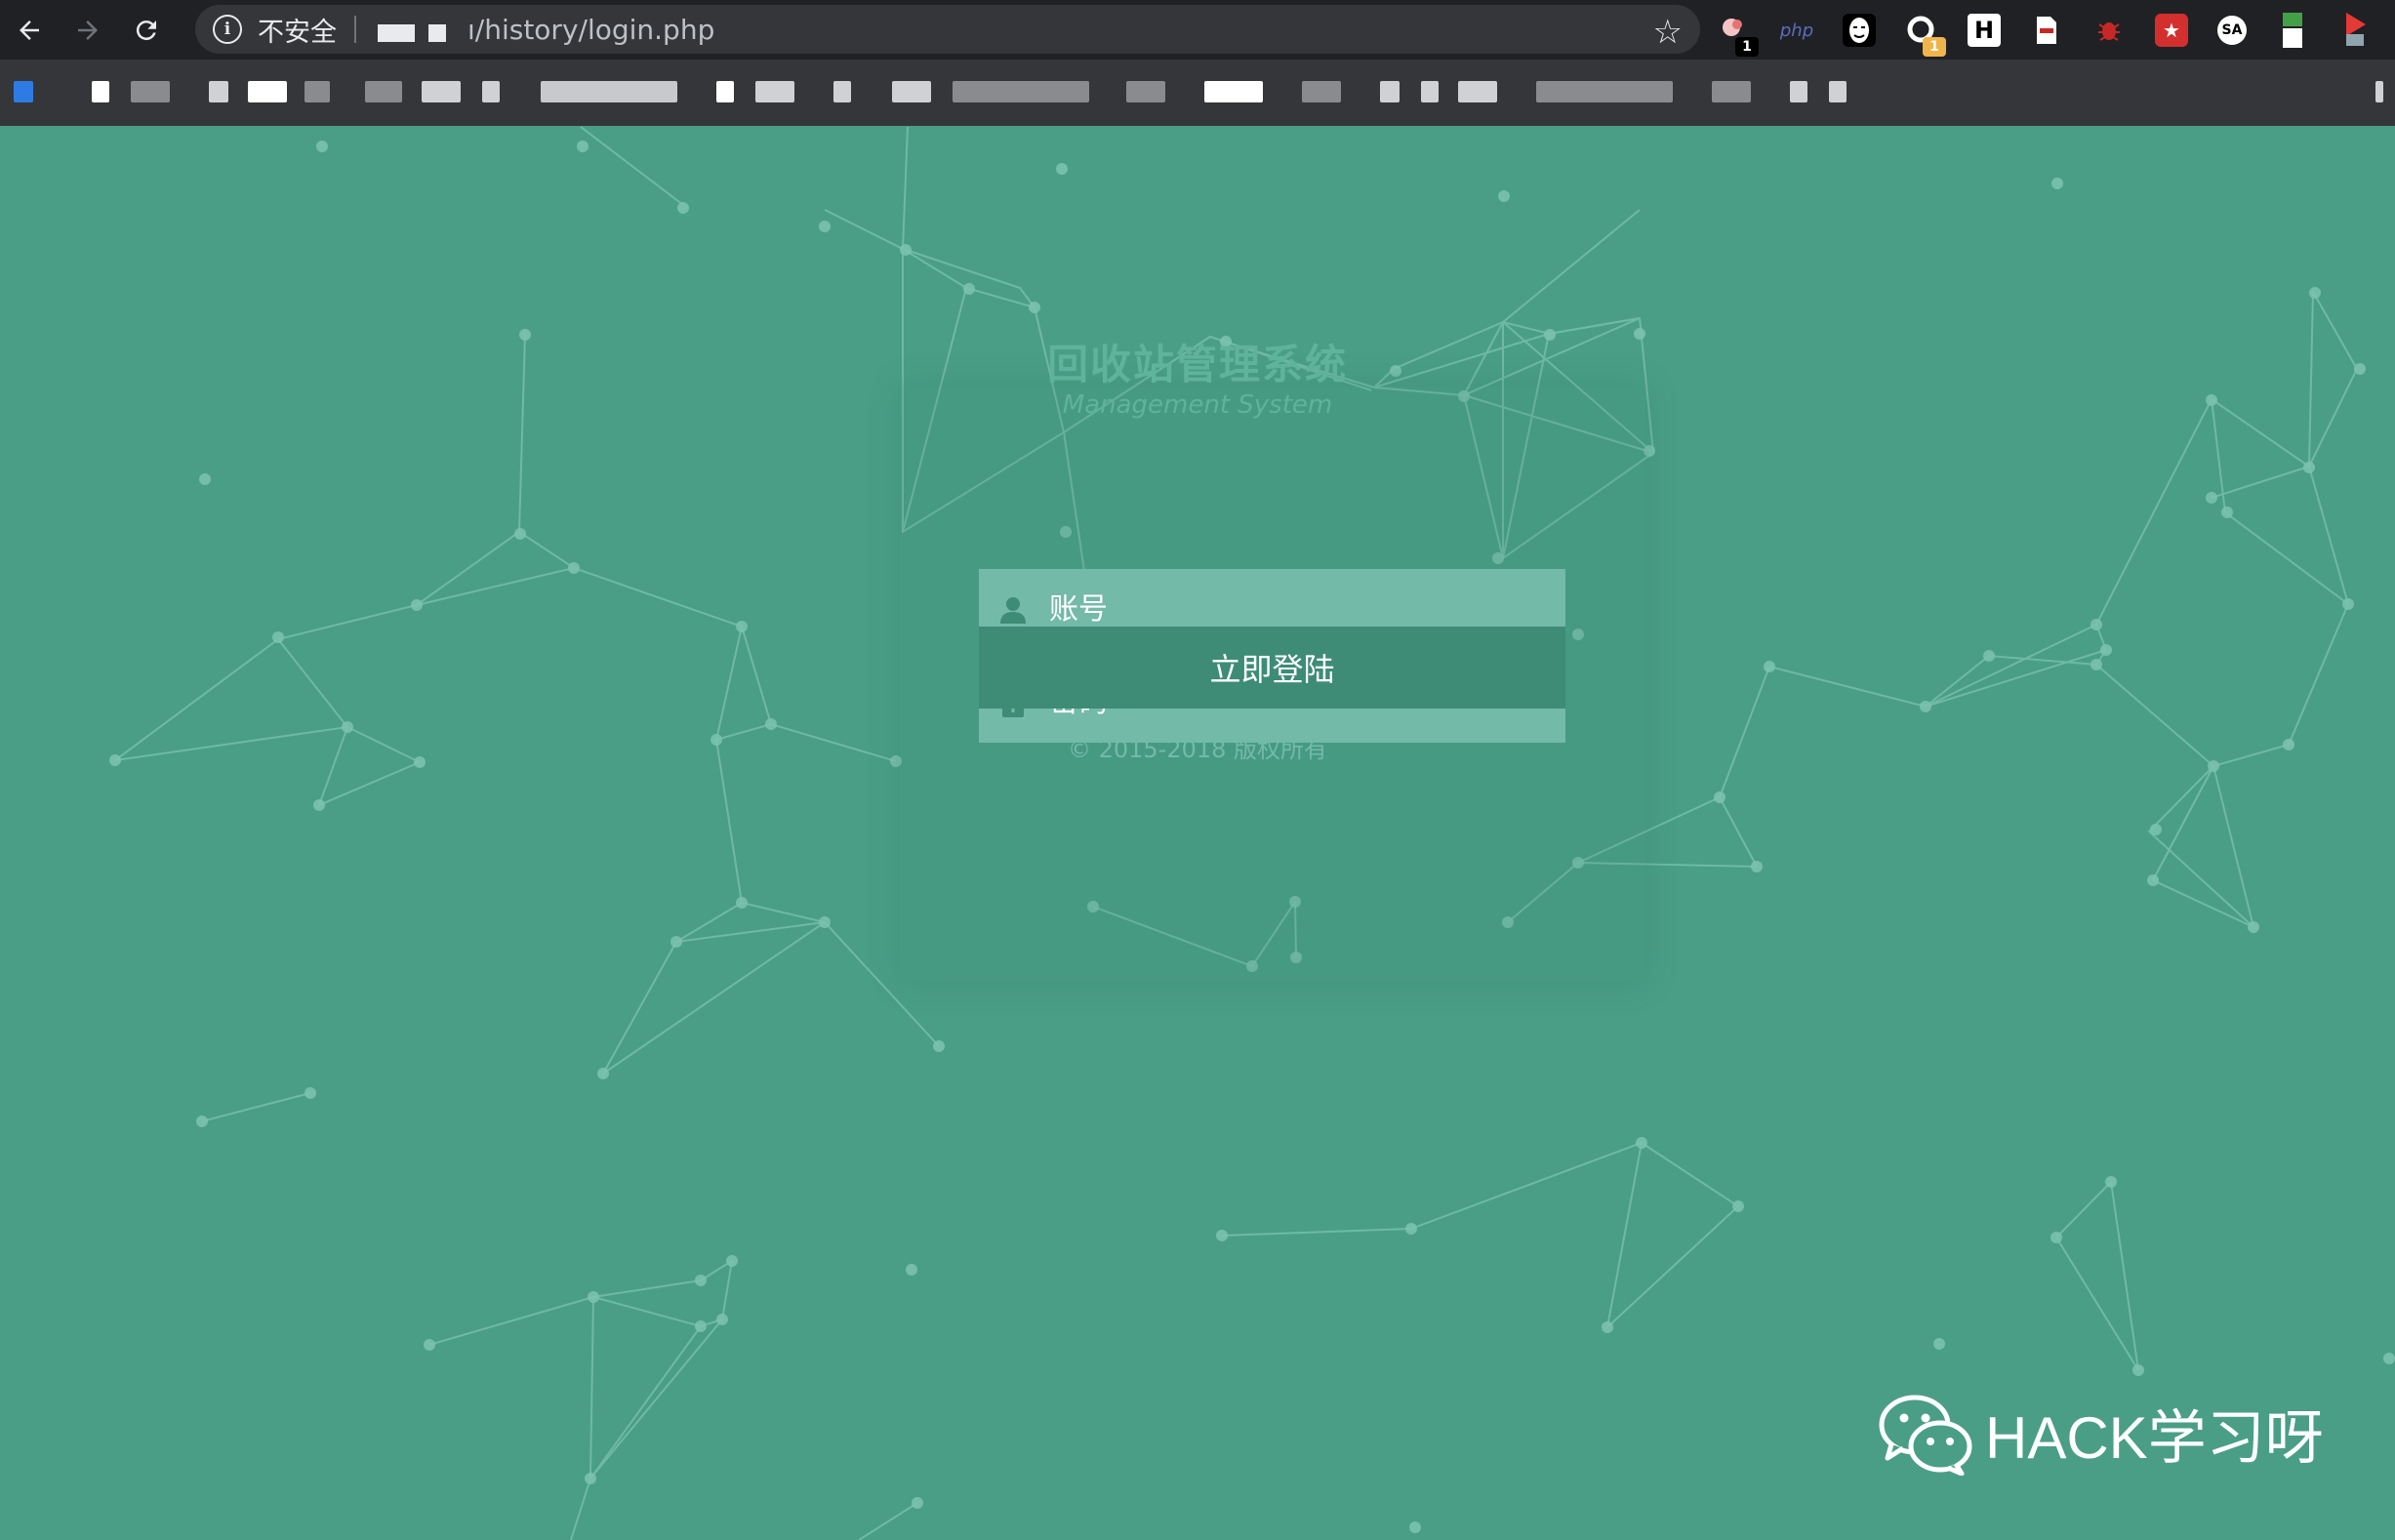  I want to click on info-icon: i, so click(227, 29).